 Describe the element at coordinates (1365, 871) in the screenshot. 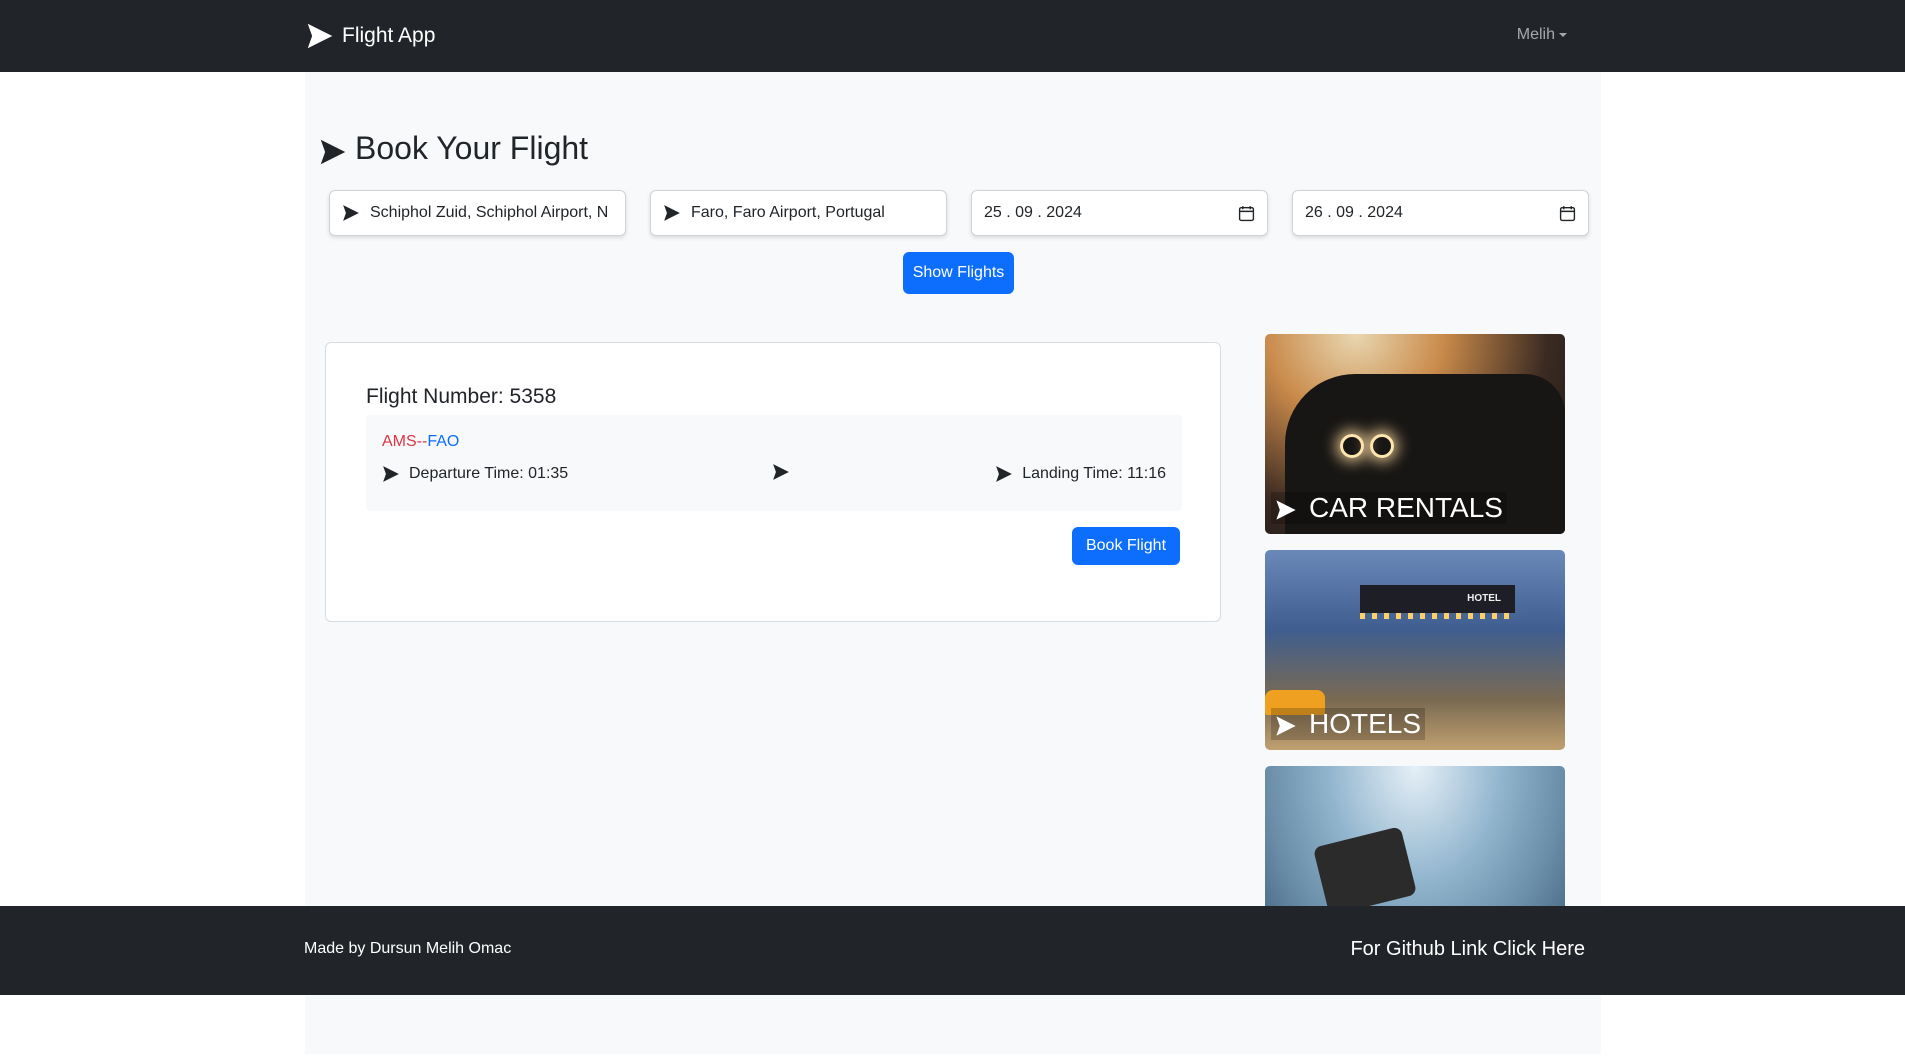

I see `suitcase-image` at that location.